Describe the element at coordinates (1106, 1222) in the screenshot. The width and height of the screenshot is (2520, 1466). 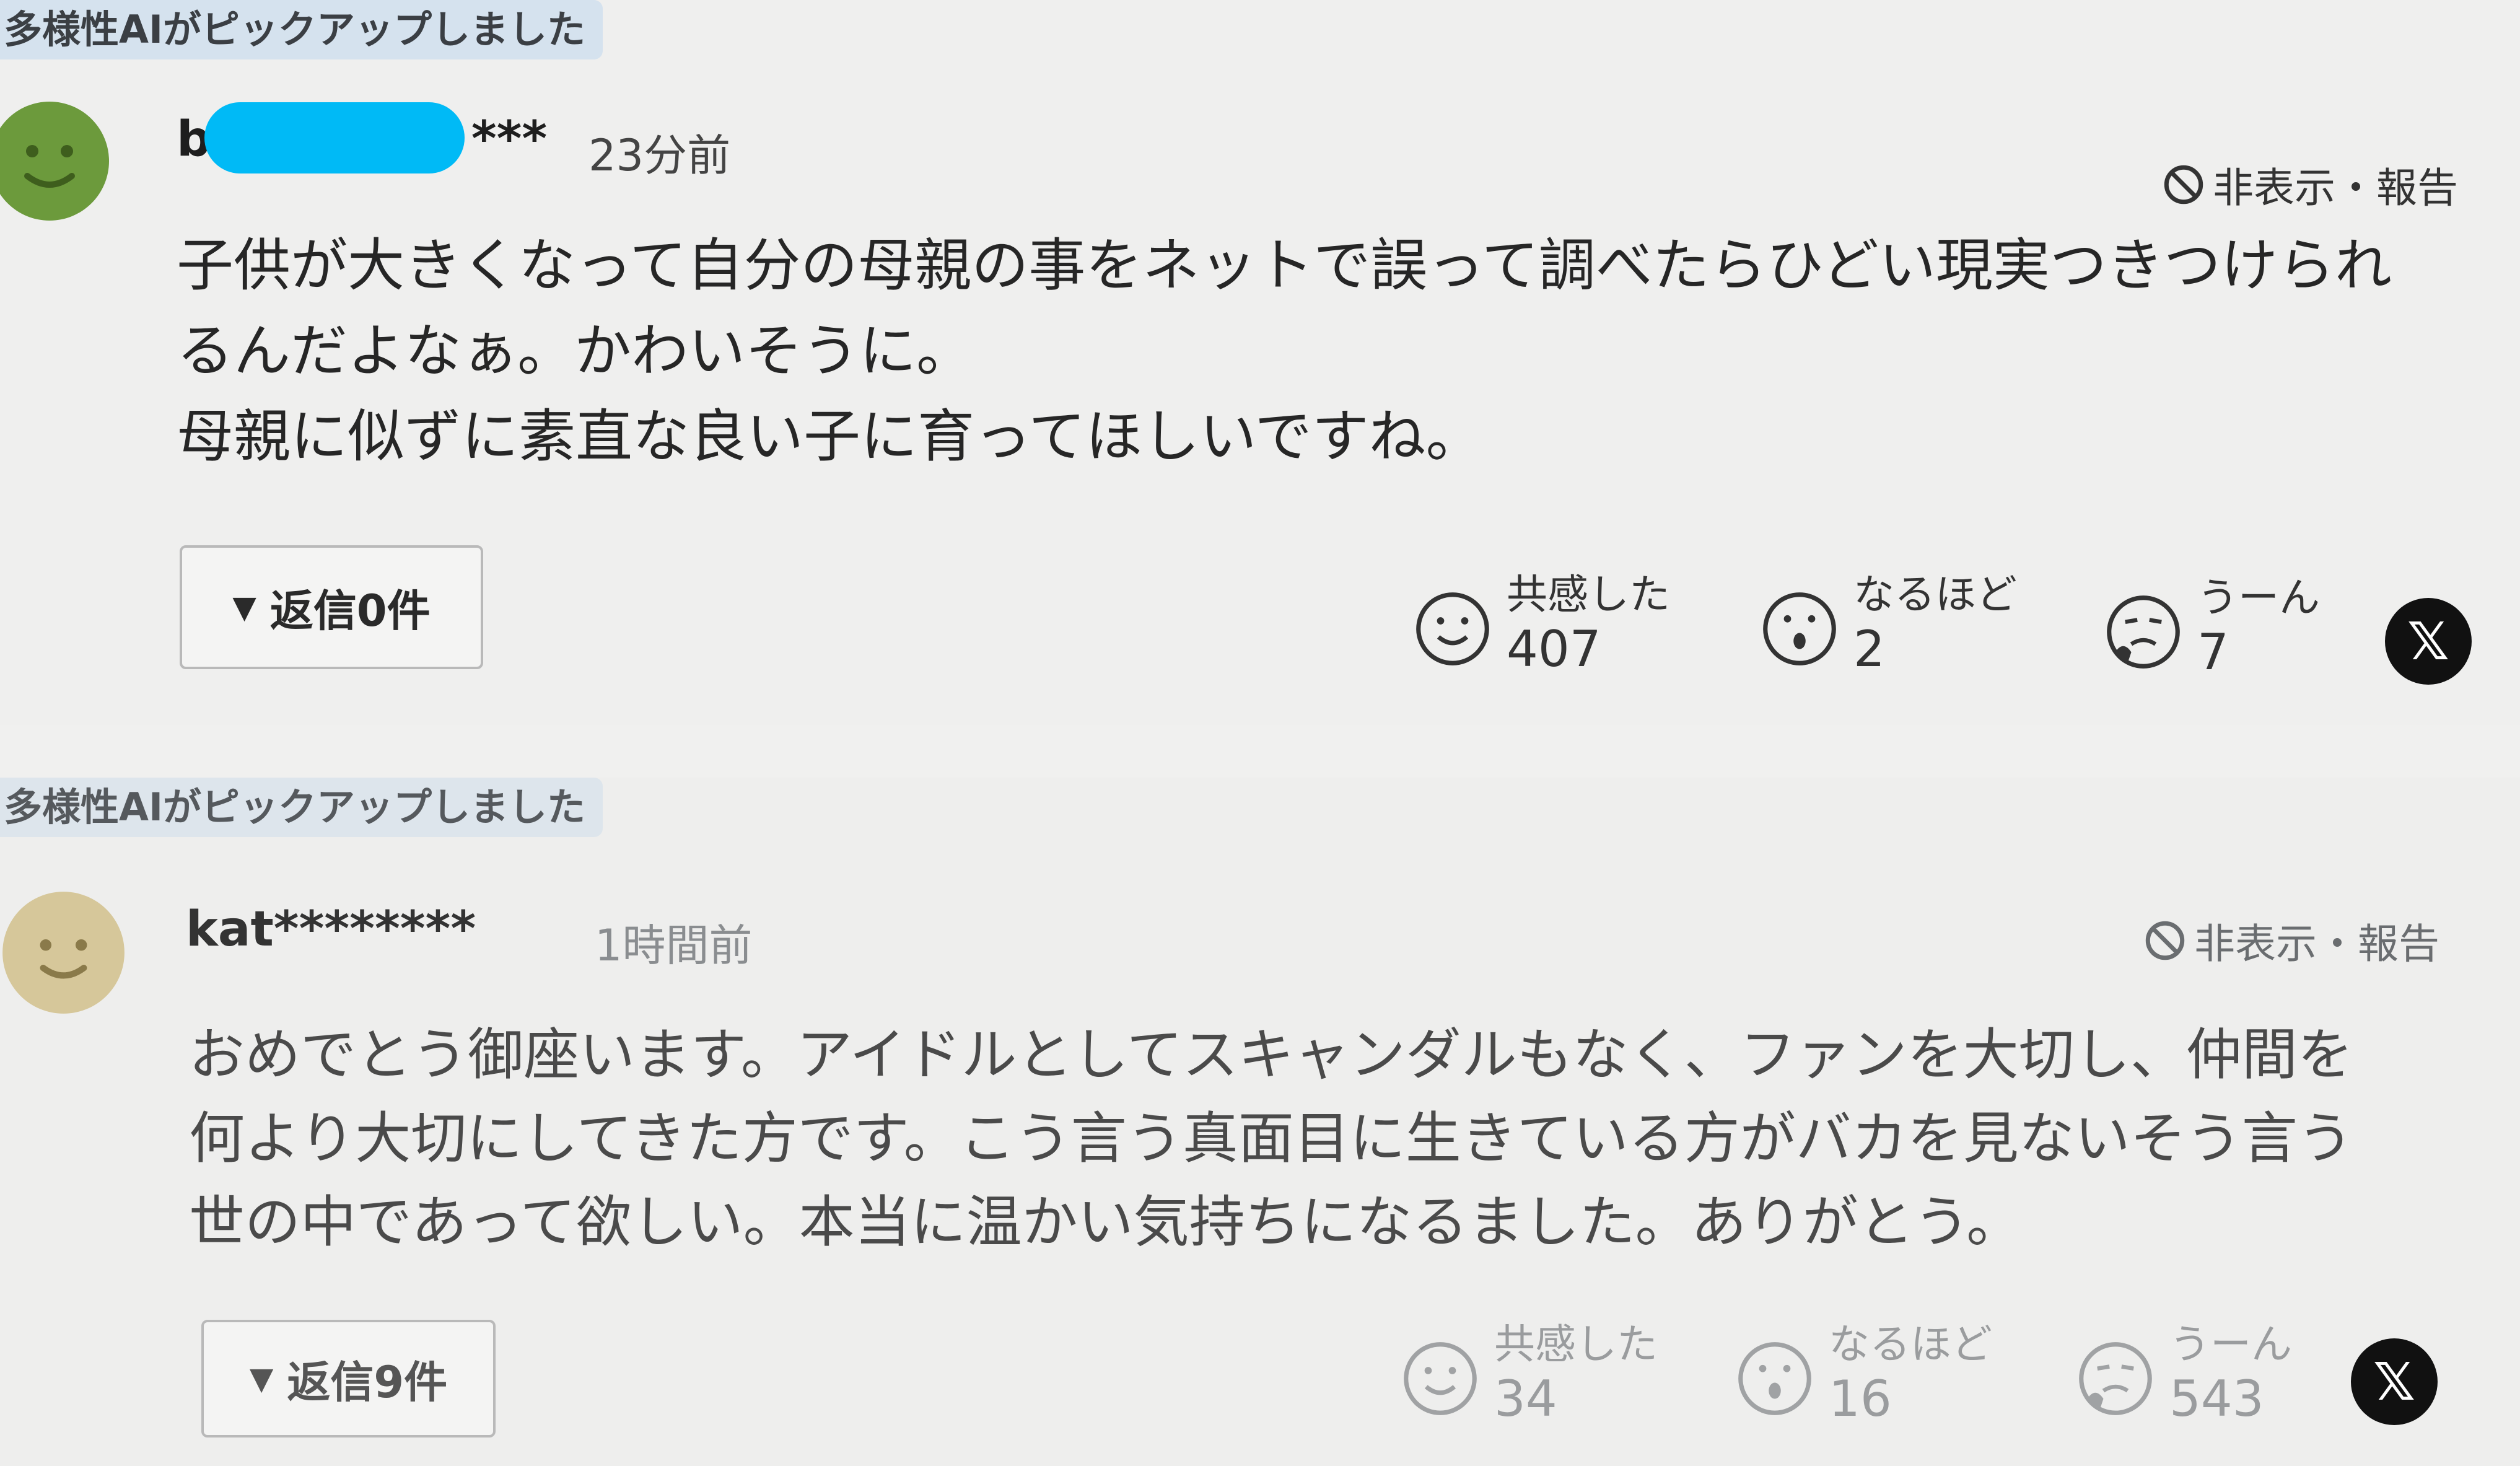
I see `comment-line: 世の中であって欲しい。本当に温かい気持ちになるました。ありがとう。` at that location.